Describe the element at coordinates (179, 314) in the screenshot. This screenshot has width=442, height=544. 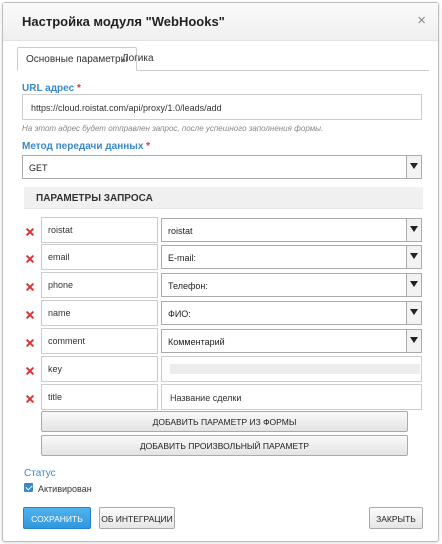
I see `param-value-text: ФИО:` at that location.